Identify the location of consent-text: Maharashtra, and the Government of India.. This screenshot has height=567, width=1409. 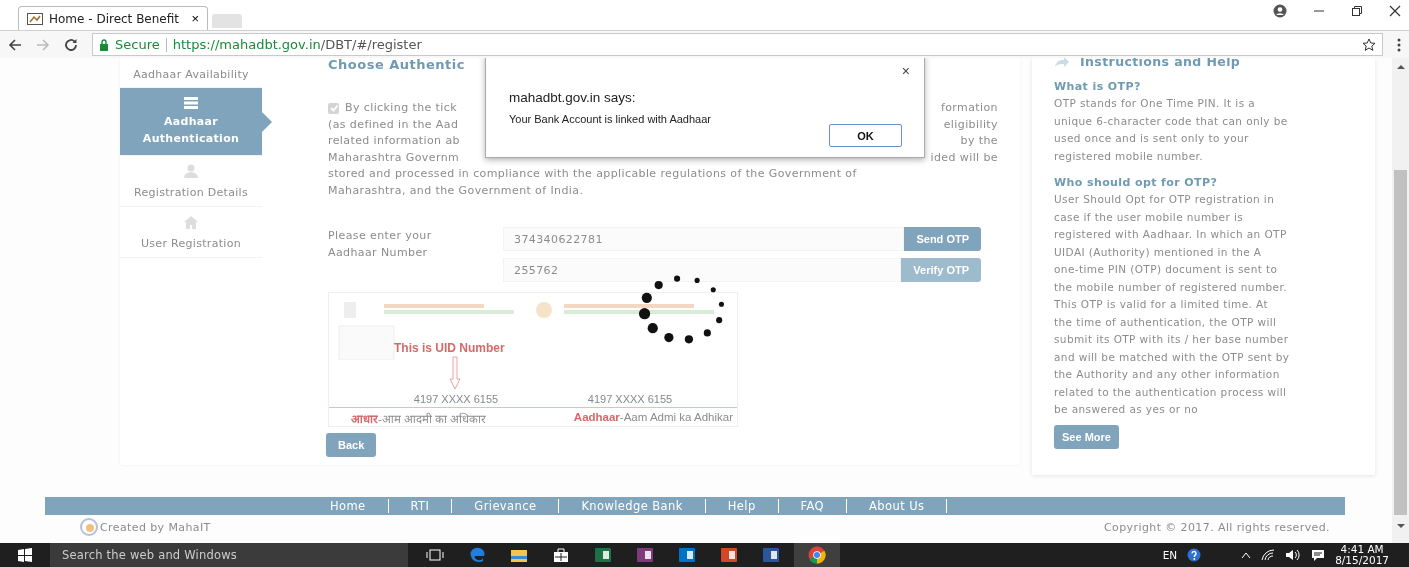
(456, 190).